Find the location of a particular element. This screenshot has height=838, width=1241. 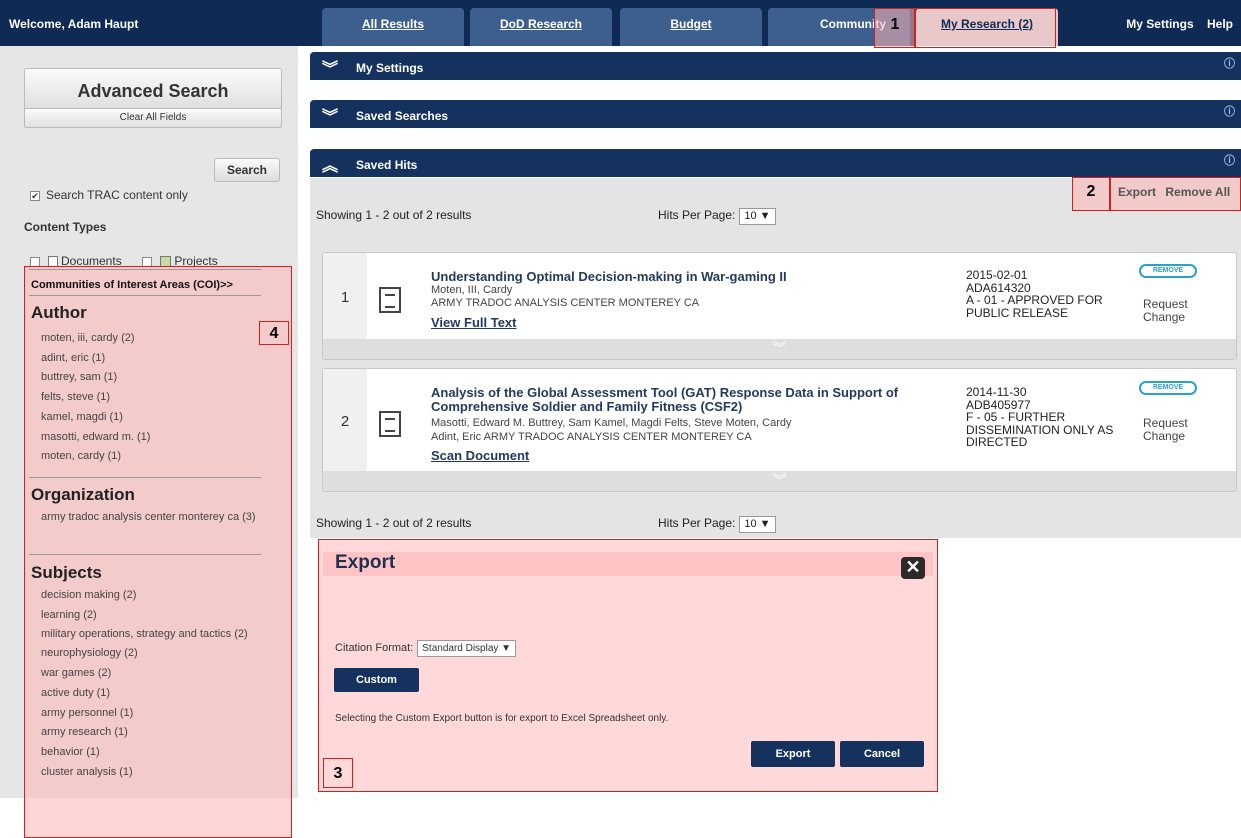

tab-all-results: All Results is located at coordinates (393, 27).